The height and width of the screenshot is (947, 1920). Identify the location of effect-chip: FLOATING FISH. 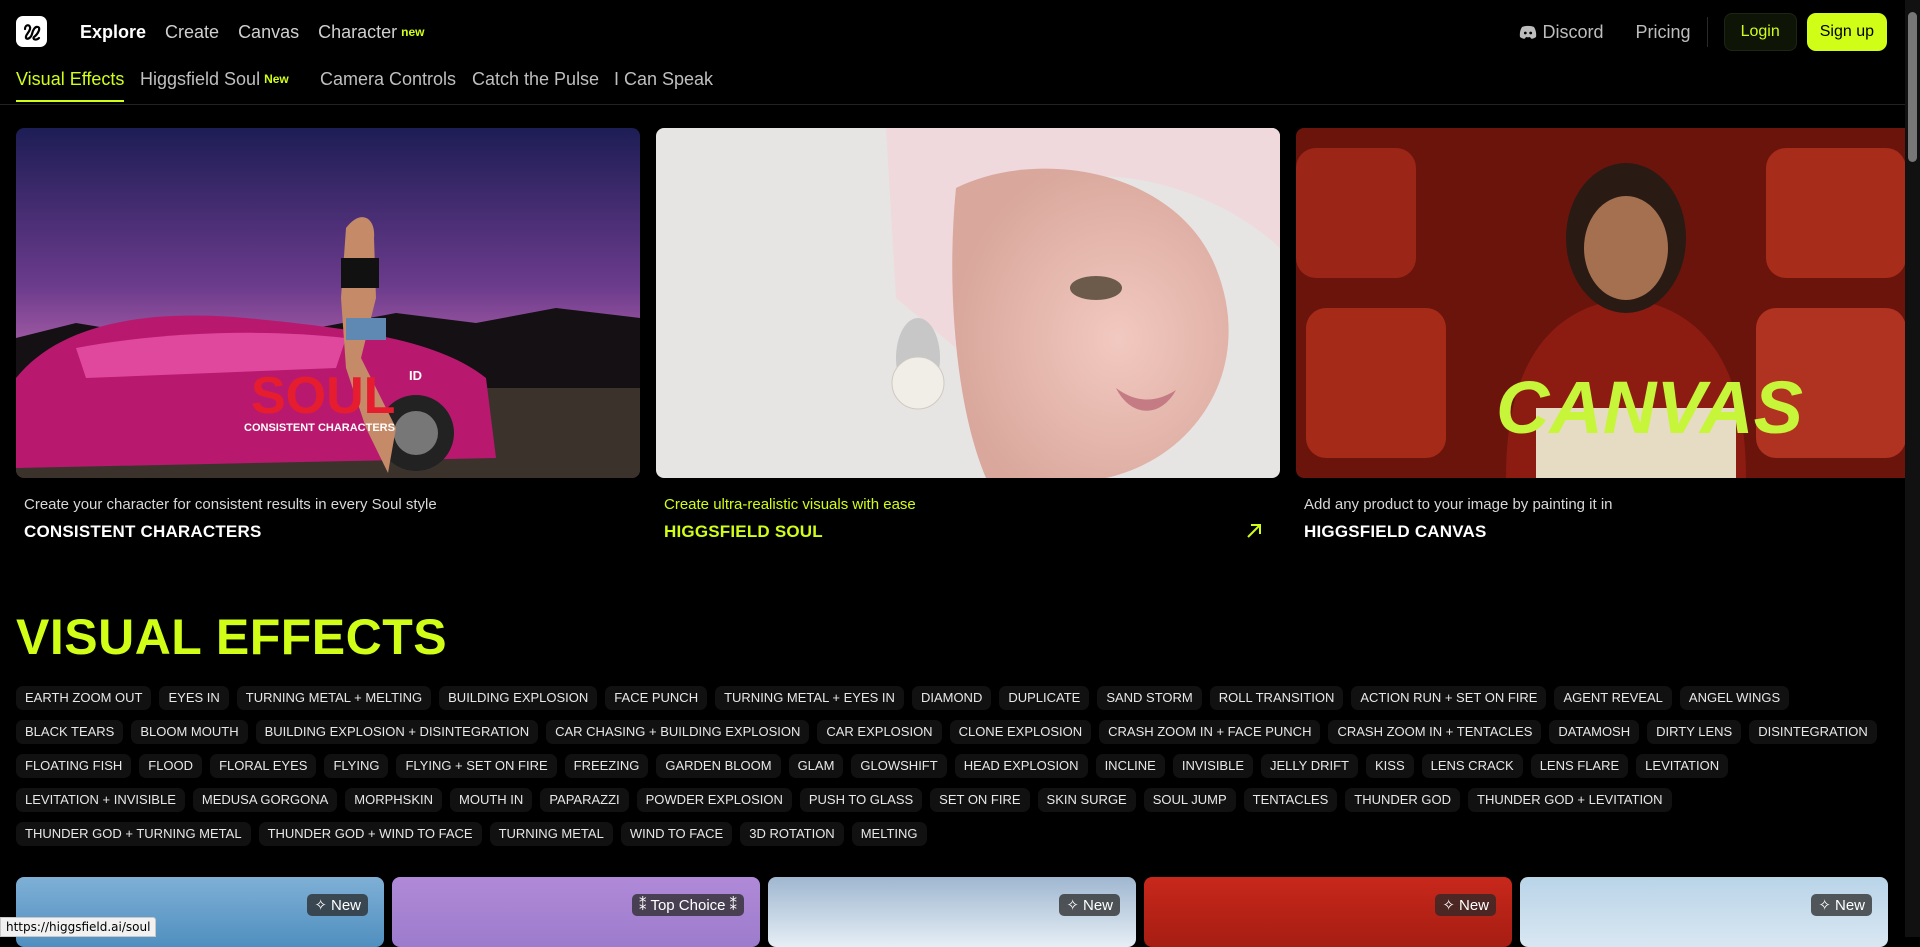
(74, 766).